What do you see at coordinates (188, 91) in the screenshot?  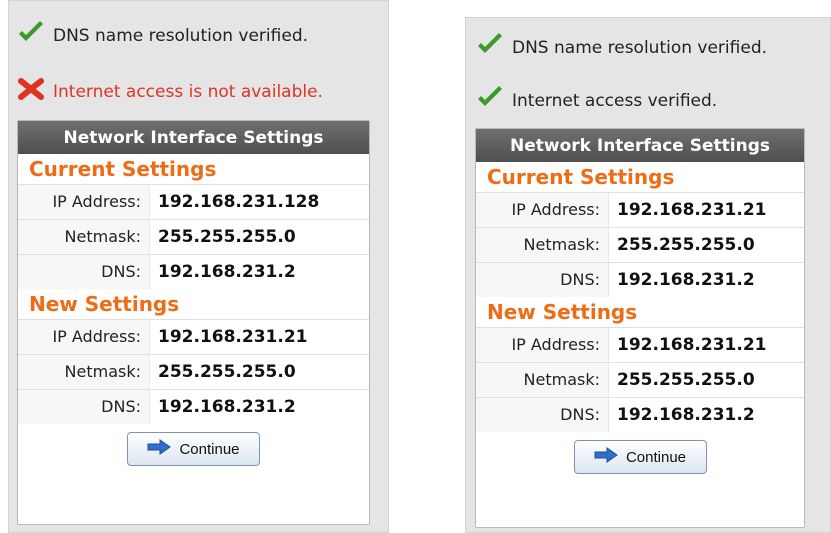 I see `internet-status-text: Internet access is not available.` at bounding box center [188, 91].